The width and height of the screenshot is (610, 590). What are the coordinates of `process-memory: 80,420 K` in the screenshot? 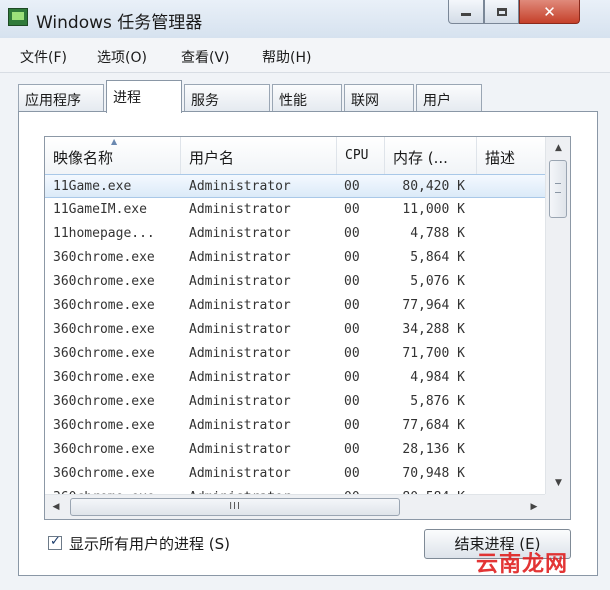 It's located at (433, 186).